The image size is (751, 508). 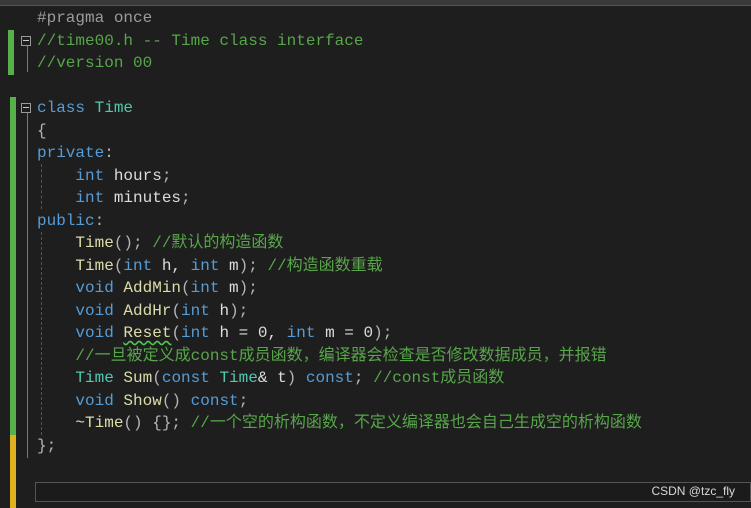 I want to click on token-identifier: hours, so click(x=137, y=175).